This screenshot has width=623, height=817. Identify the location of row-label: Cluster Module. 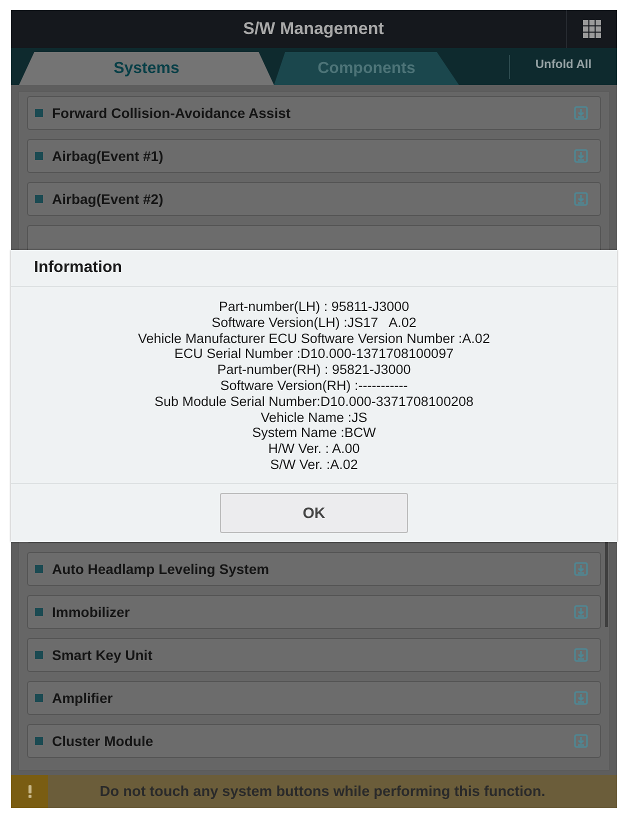
(103, 741).